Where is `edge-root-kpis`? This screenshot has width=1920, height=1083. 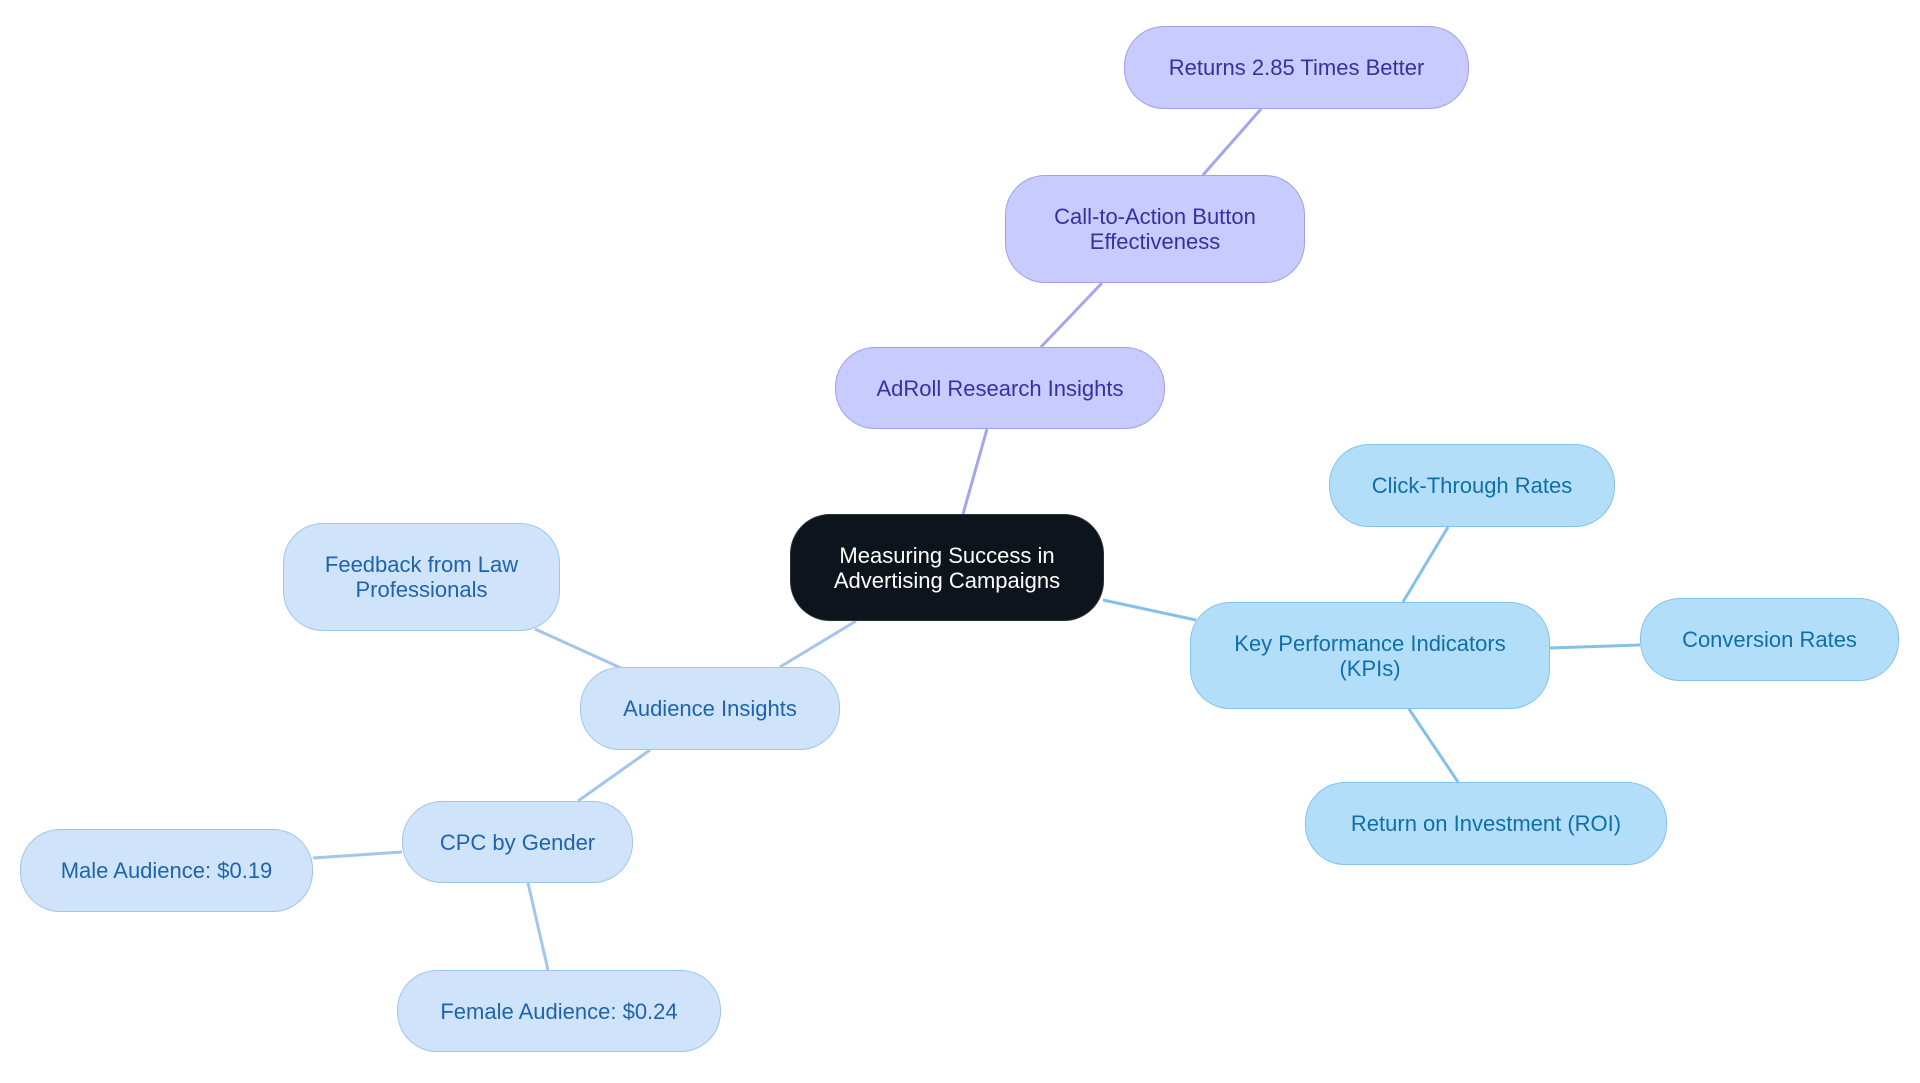
edge-root-kpis is located at coordinates (1149, 610).